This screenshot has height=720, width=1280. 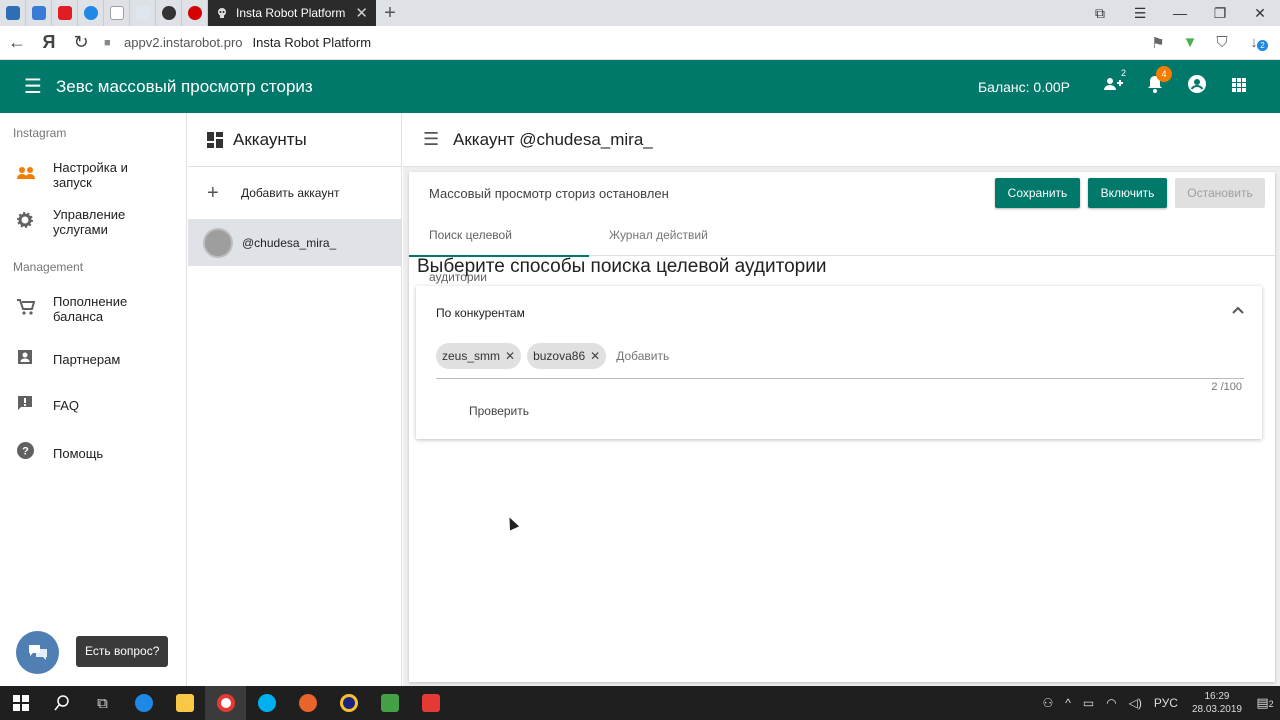 What do you see at coordinates (1111, 703) in the screenshot?
I see `network-icon: ◠` at bounding box center [1111, 703].